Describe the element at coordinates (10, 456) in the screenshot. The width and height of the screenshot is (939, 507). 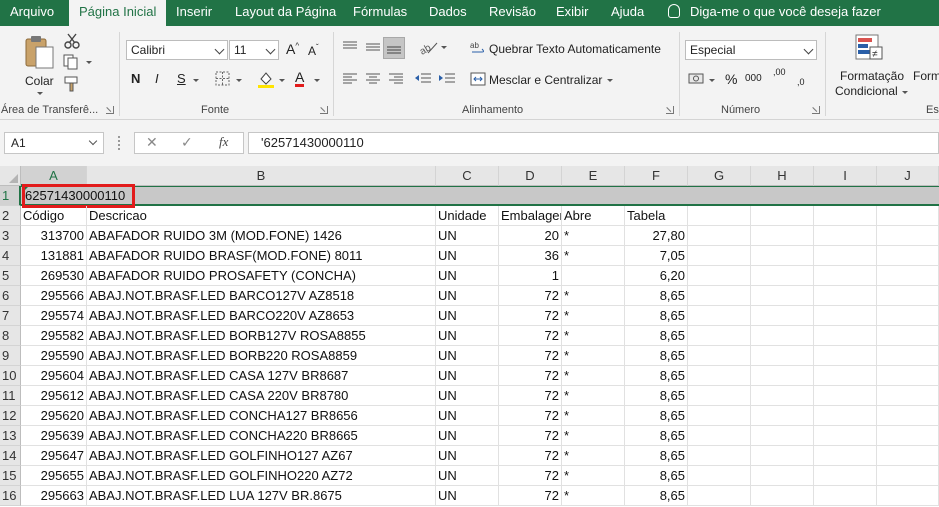
I see `row-header-14: 14` at that location.